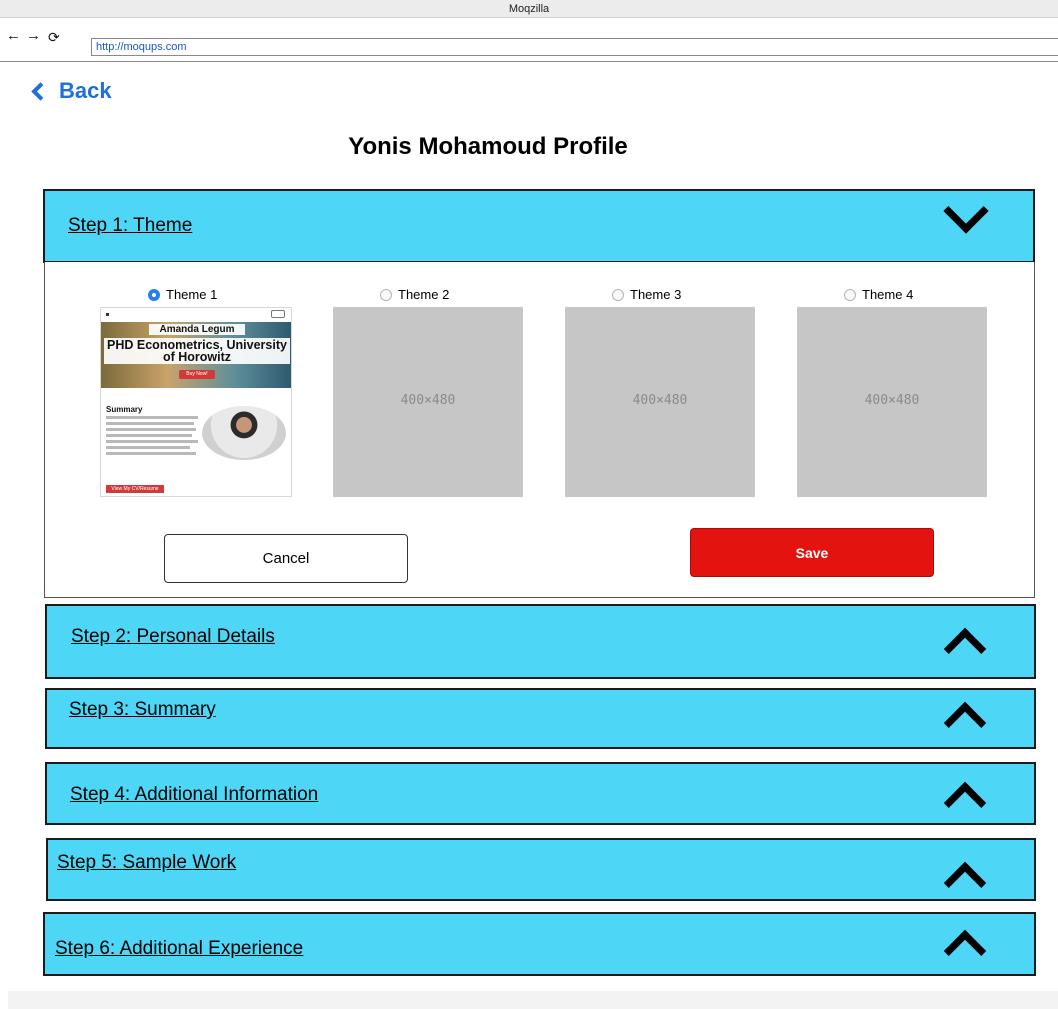 The height and width of the screenshot is (1009, 1058). Describe the element at coordinates (154, 294) in the screenshot. I see `theme-1-radio` at that location.